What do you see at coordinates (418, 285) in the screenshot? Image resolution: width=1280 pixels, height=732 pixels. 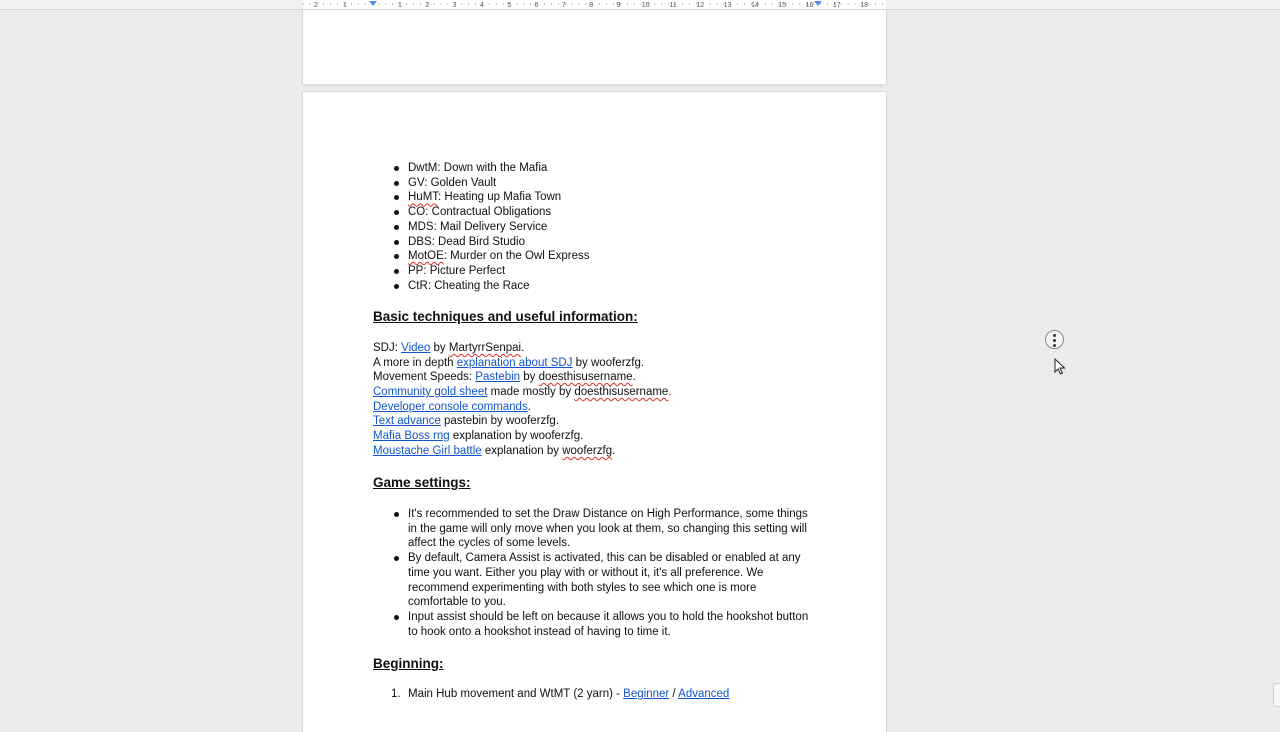 I see `abbreviation: CtR` at bounding box center [418, 285].